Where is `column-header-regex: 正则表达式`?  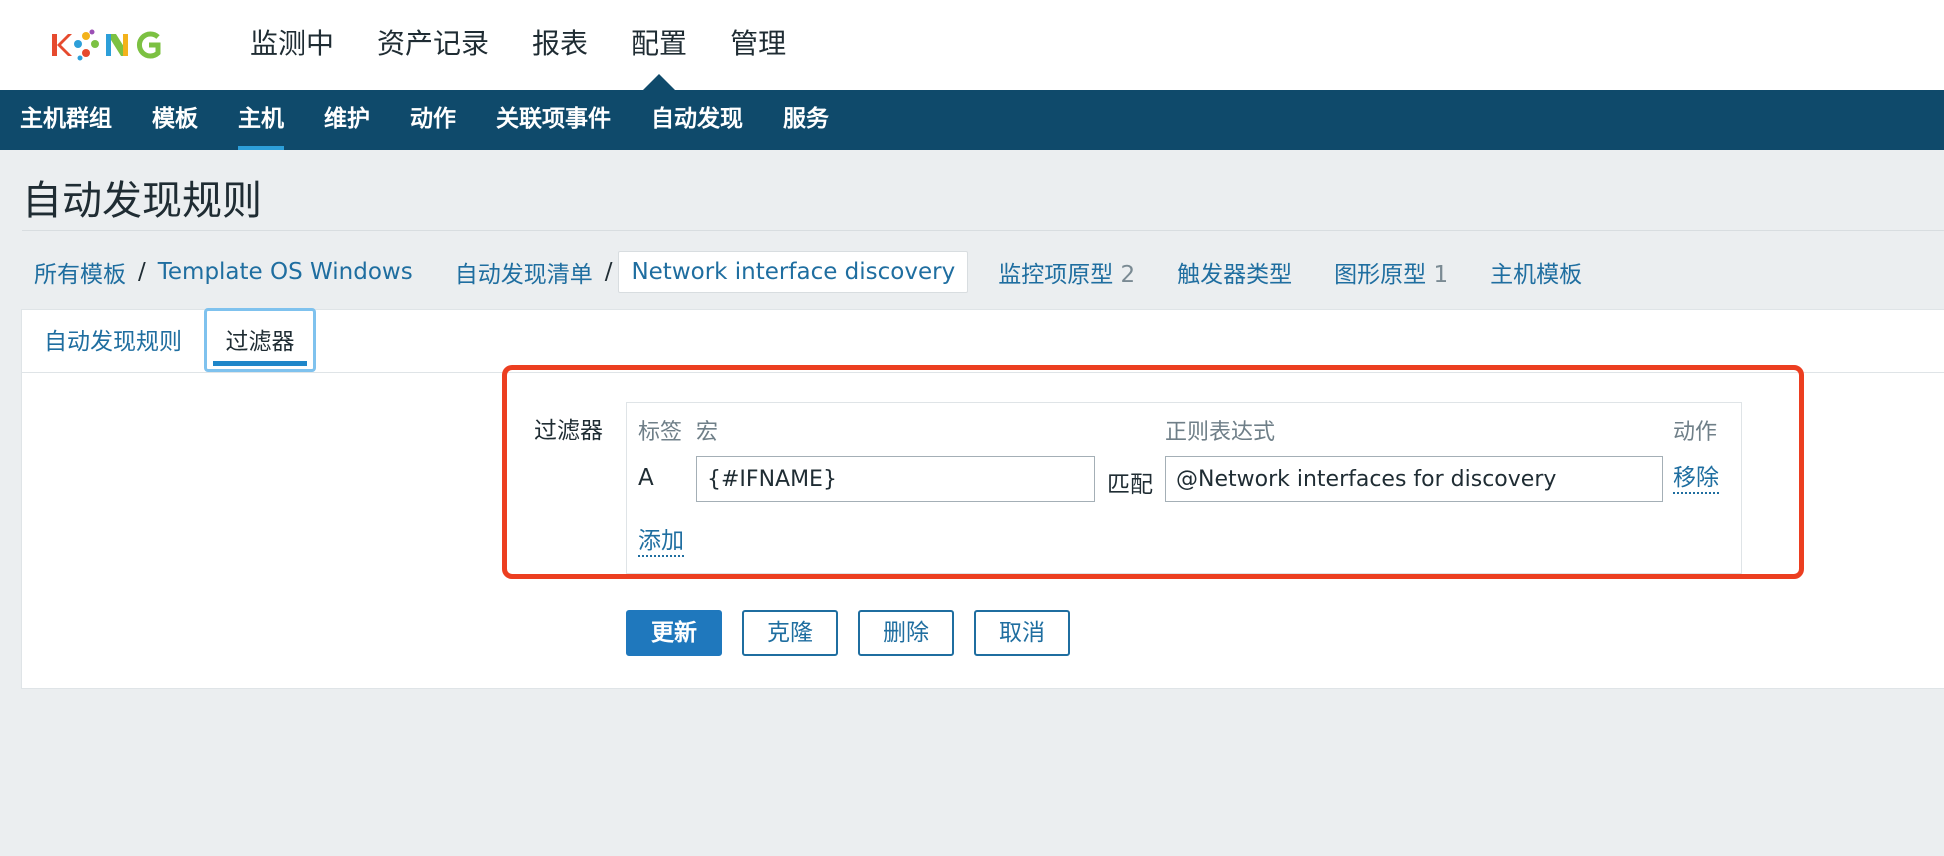
column-header-regex: 正则表达式 is located at coordinates (1220, 432).